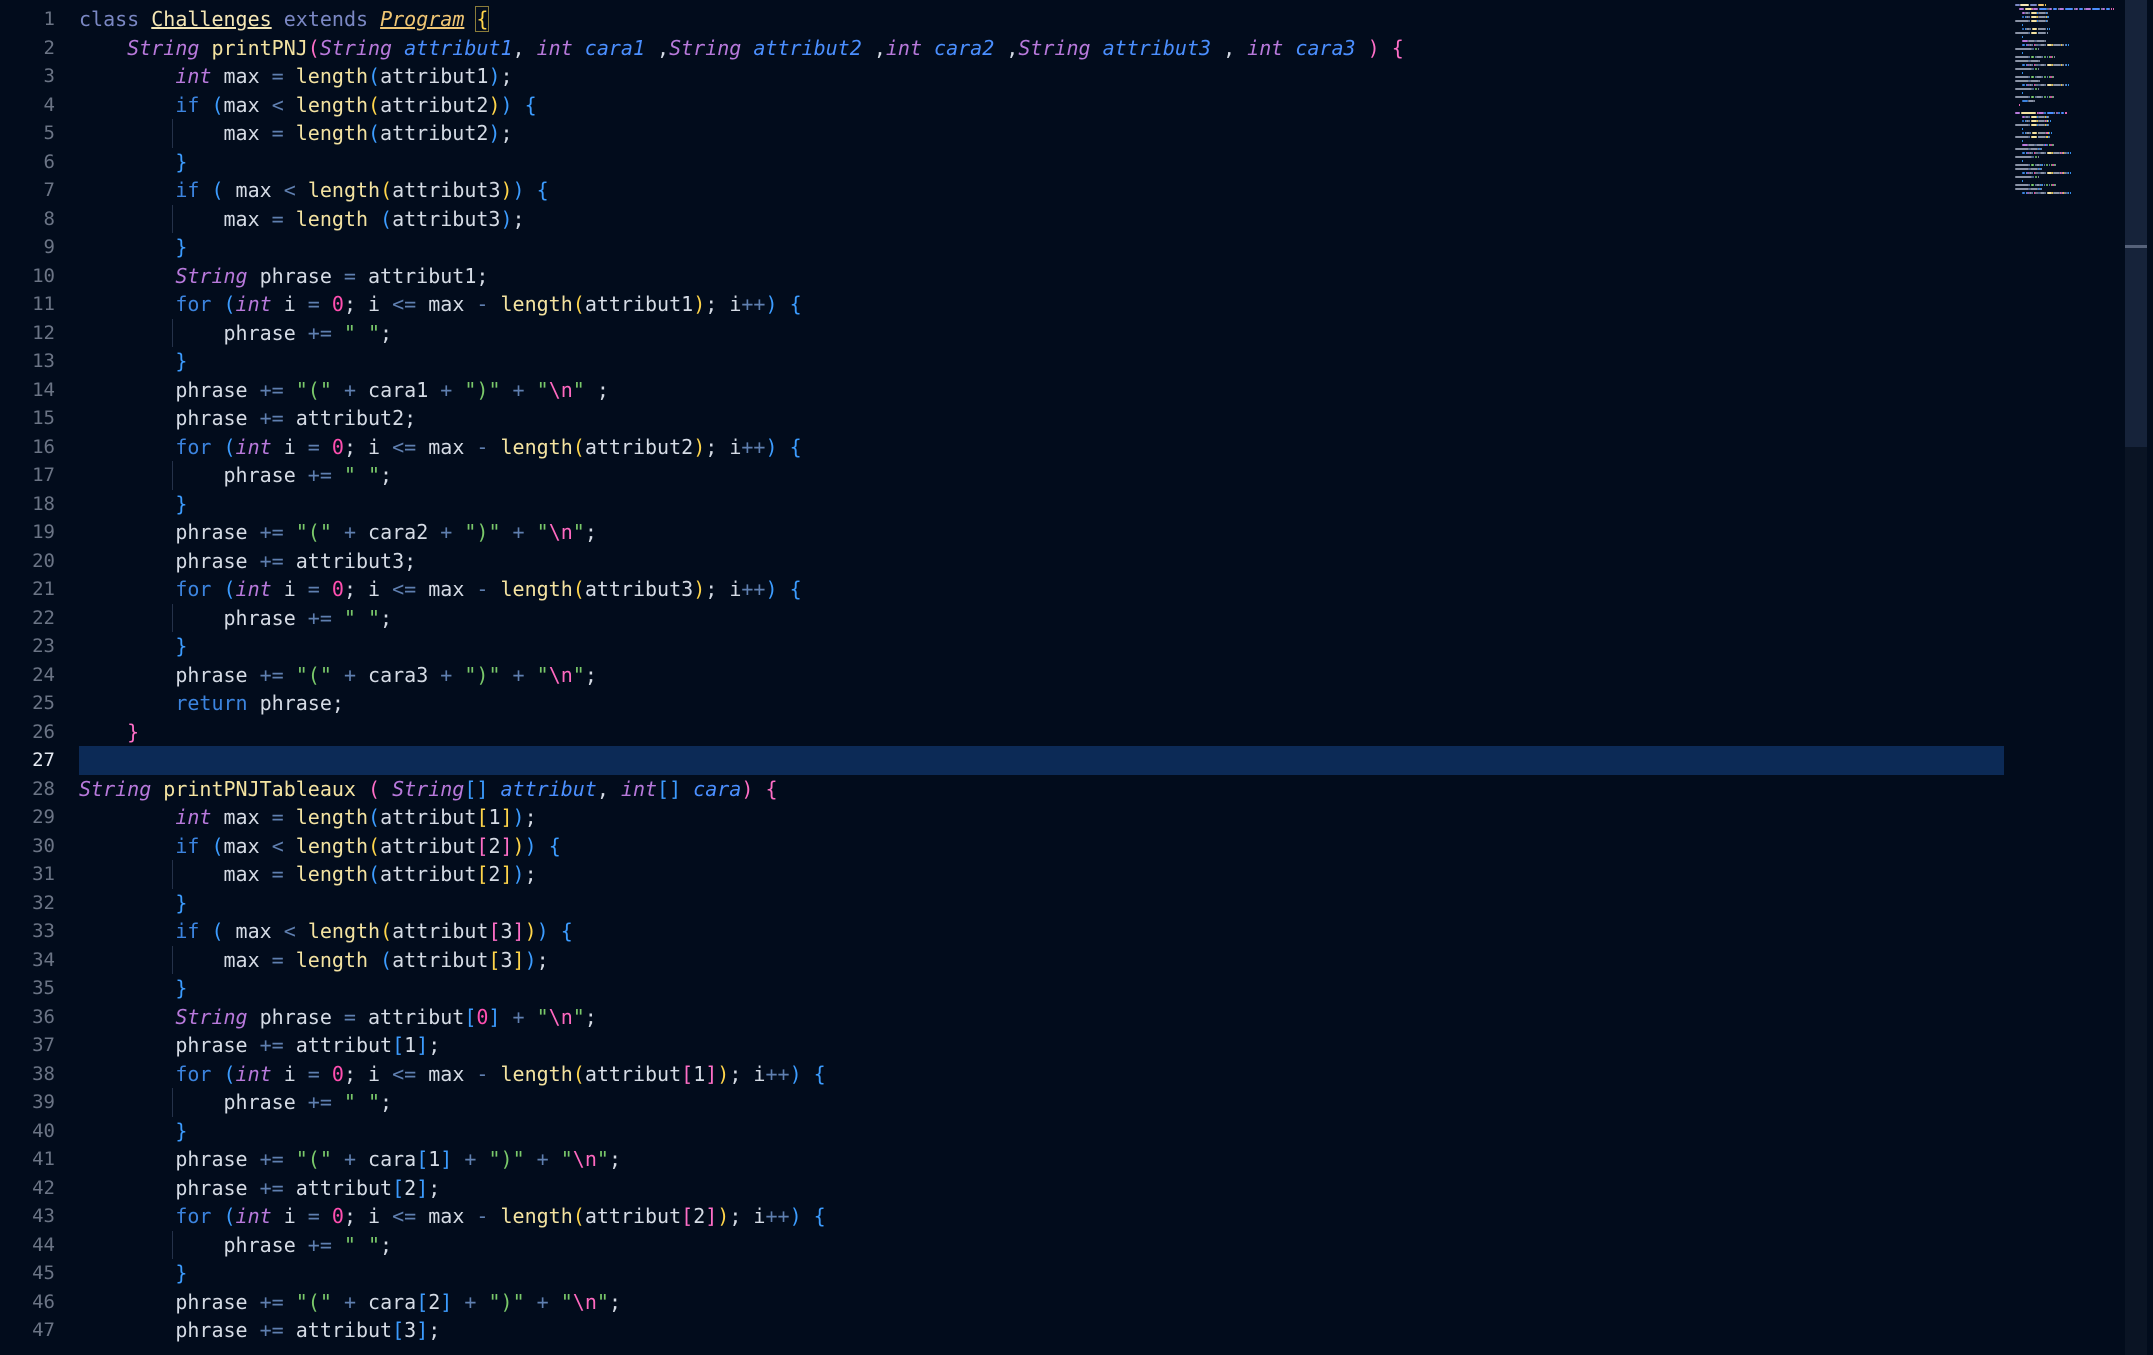  Describe the element at coordinates (1041, 959) in the screenshot. I see `code-line: max = length (attribut[3]);` at that location.